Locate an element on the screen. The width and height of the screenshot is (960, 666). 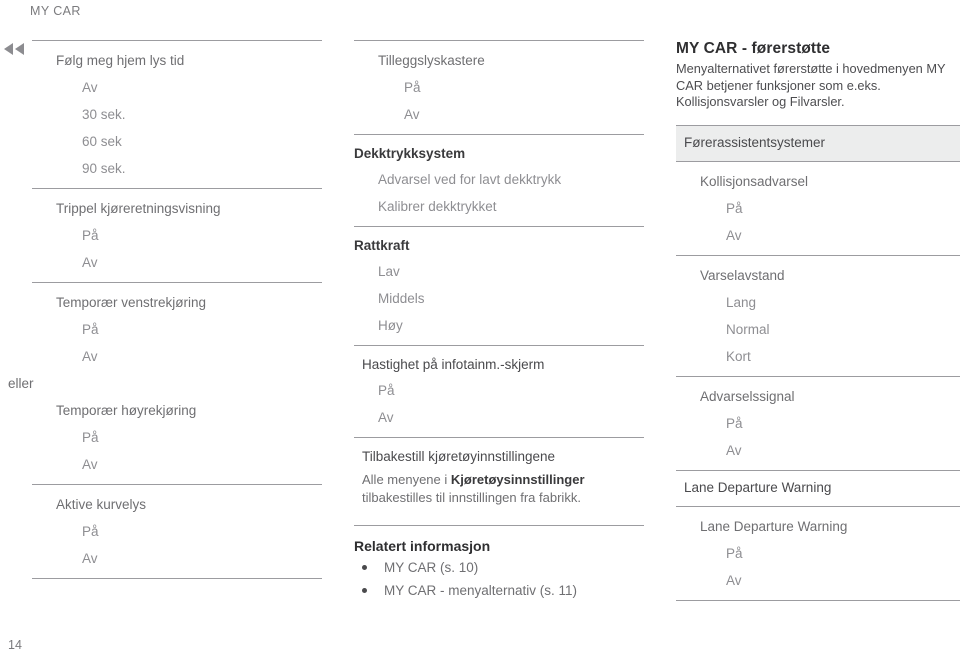
list-item: MY CAR (s. 10) is located at coordinates (499, 567).